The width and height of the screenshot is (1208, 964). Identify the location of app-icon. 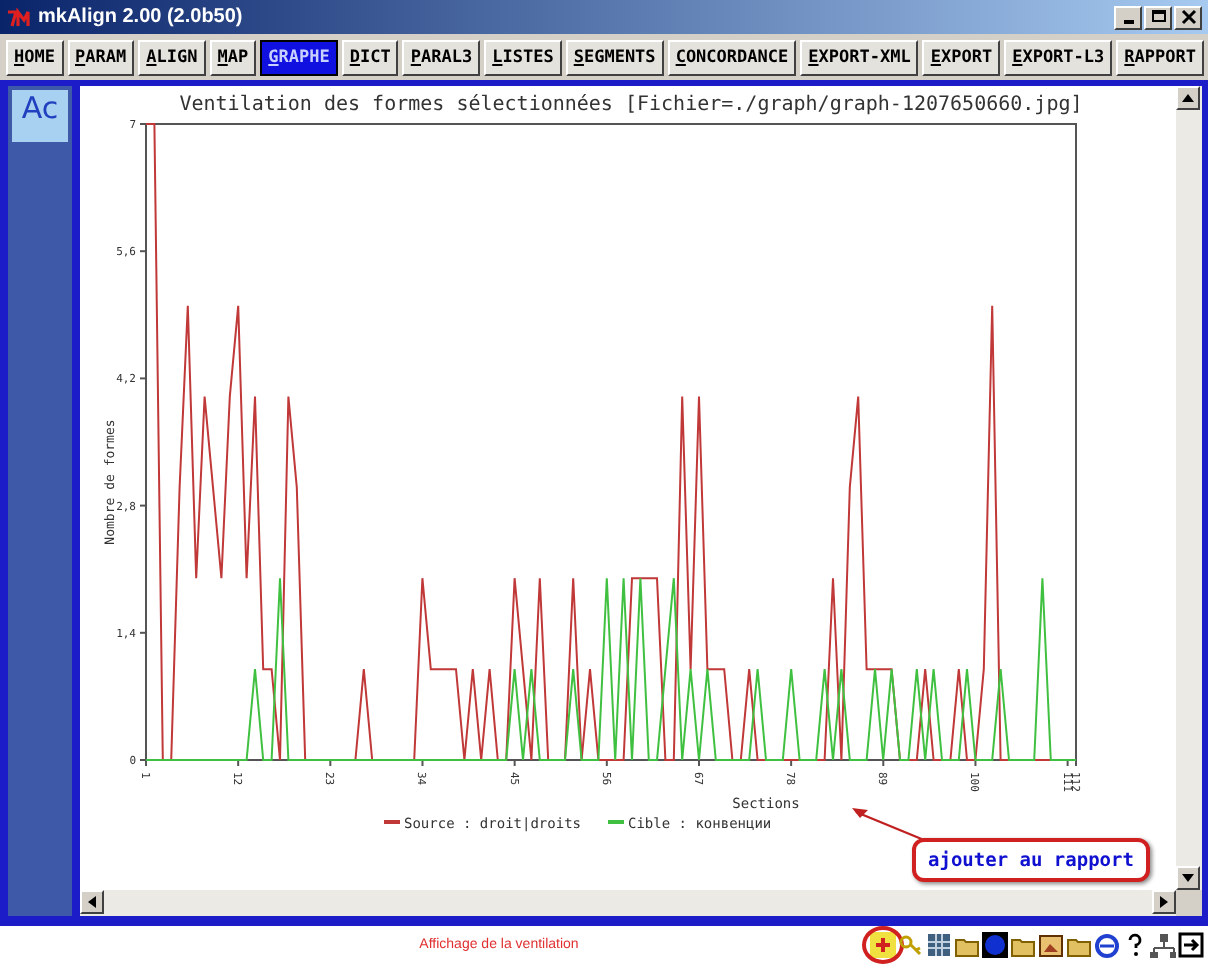
(18, 17).